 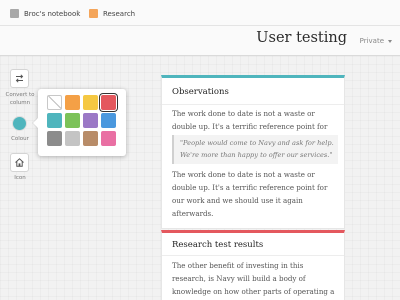 I want to click on colour-swatch-teal, so click(x=54, y=120).